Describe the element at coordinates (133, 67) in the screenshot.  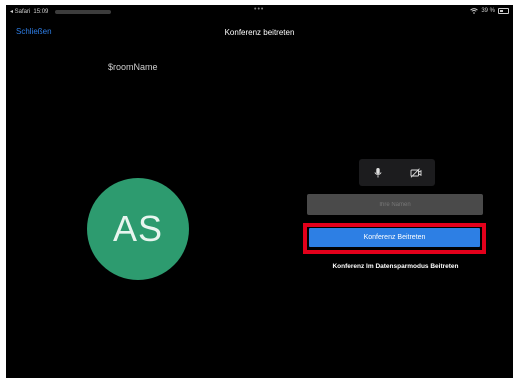
I see `room-name: $roomName` at that location.